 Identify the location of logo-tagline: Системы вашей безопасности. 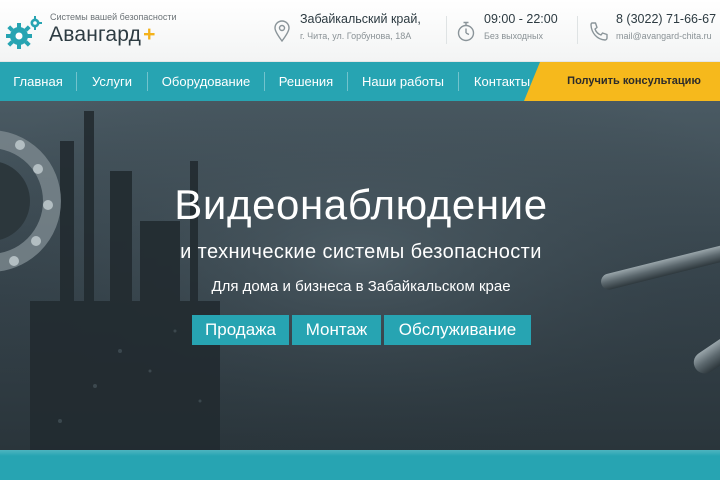
(113, 17).